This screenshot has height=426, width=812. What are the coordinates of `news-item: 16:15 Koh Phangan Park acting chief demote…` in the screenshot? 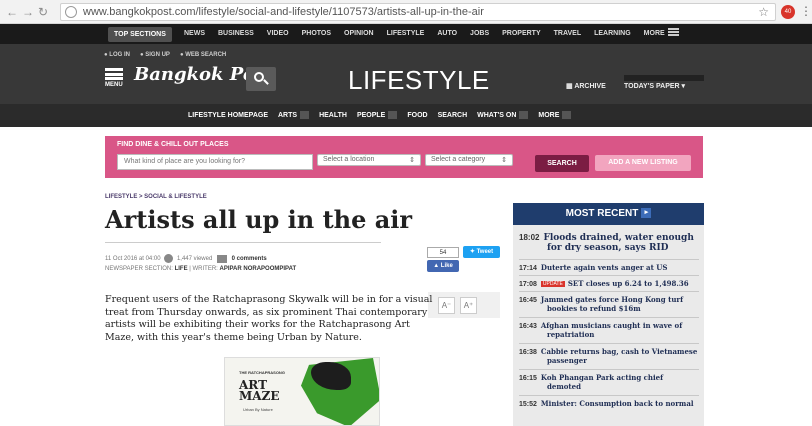 It's located at (610, 382).